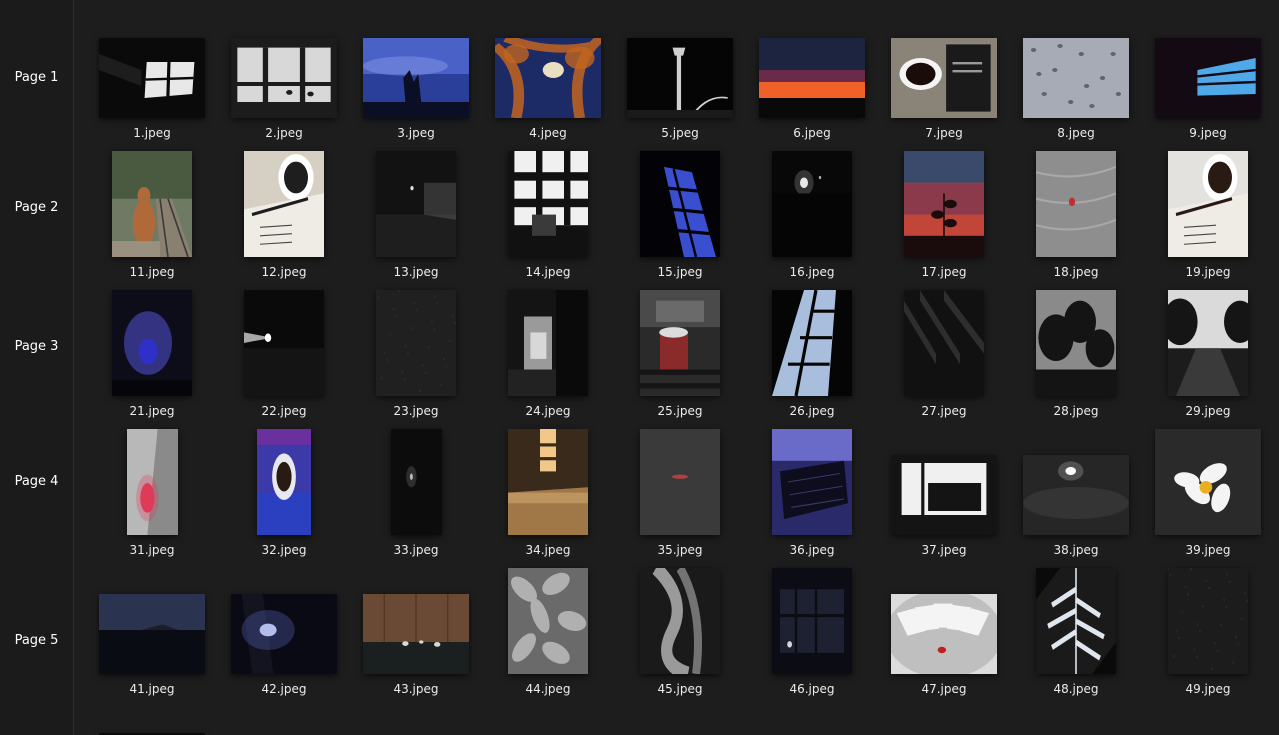  Describe the element at coordinates (1076, 550) in the screenshot. I see `thumbnail-filename: 38.jpeg` at that location.